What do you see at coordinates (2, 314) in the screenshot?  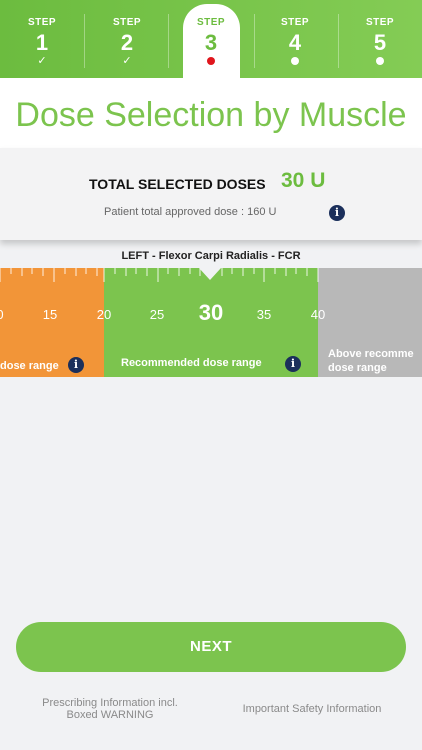 I see `tick-label: 0` at bounding box center [2, 314].